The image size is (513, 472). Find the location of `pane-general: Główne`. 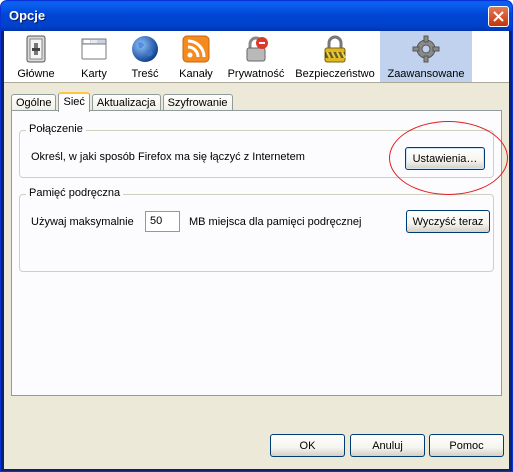

pane-general: Główne is located at coordinates (36, 56).